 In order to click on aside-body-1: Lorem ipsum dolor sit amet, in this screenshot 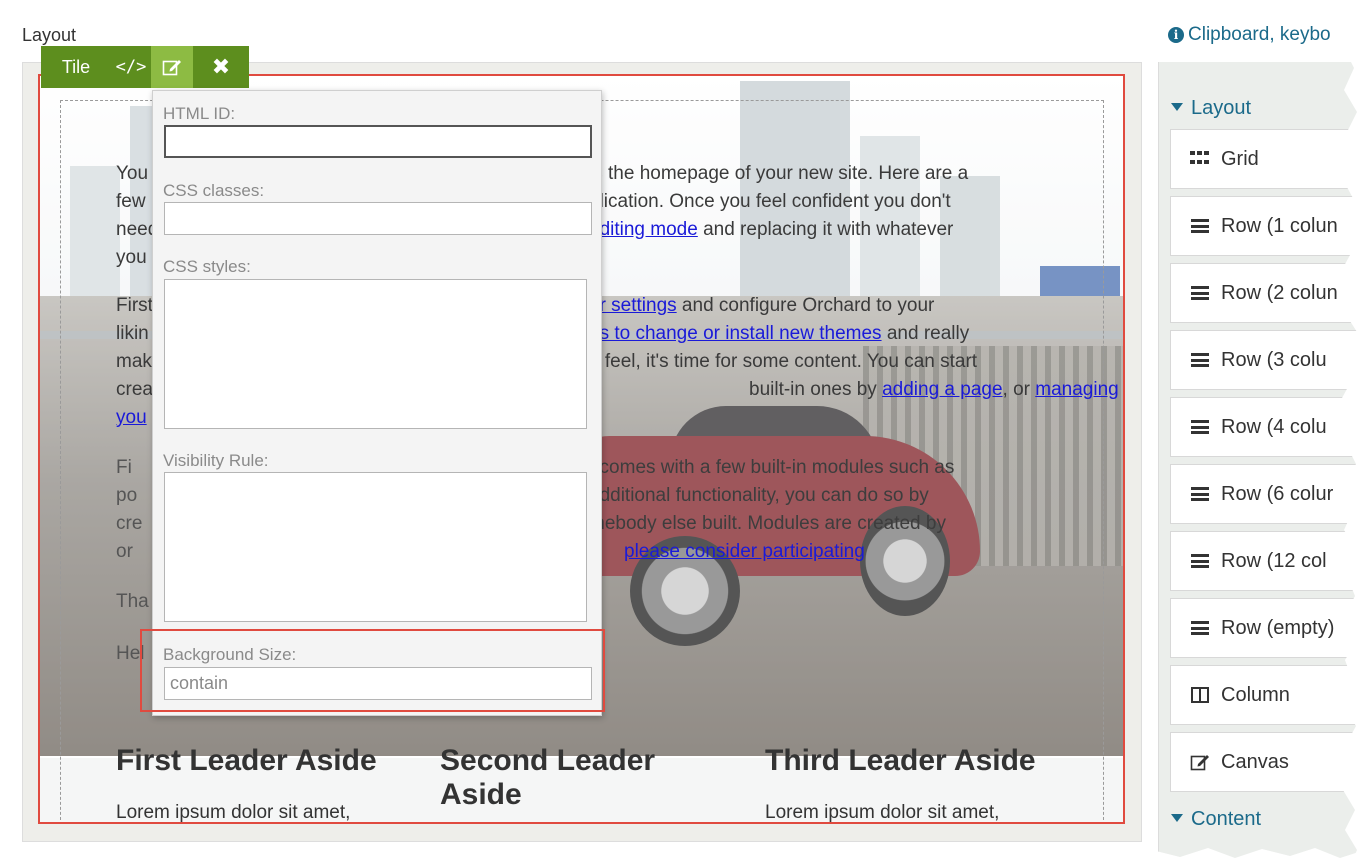, I will do `click(233, 812)`.